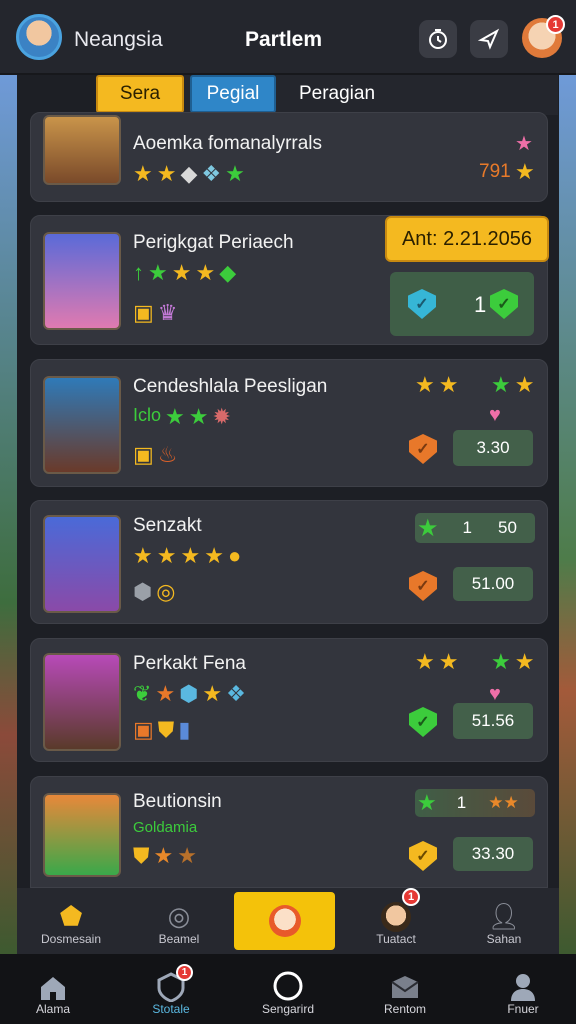 The height and width of the screenshot is (1024, 576). I want to click on tab-center, so click(284, 921).